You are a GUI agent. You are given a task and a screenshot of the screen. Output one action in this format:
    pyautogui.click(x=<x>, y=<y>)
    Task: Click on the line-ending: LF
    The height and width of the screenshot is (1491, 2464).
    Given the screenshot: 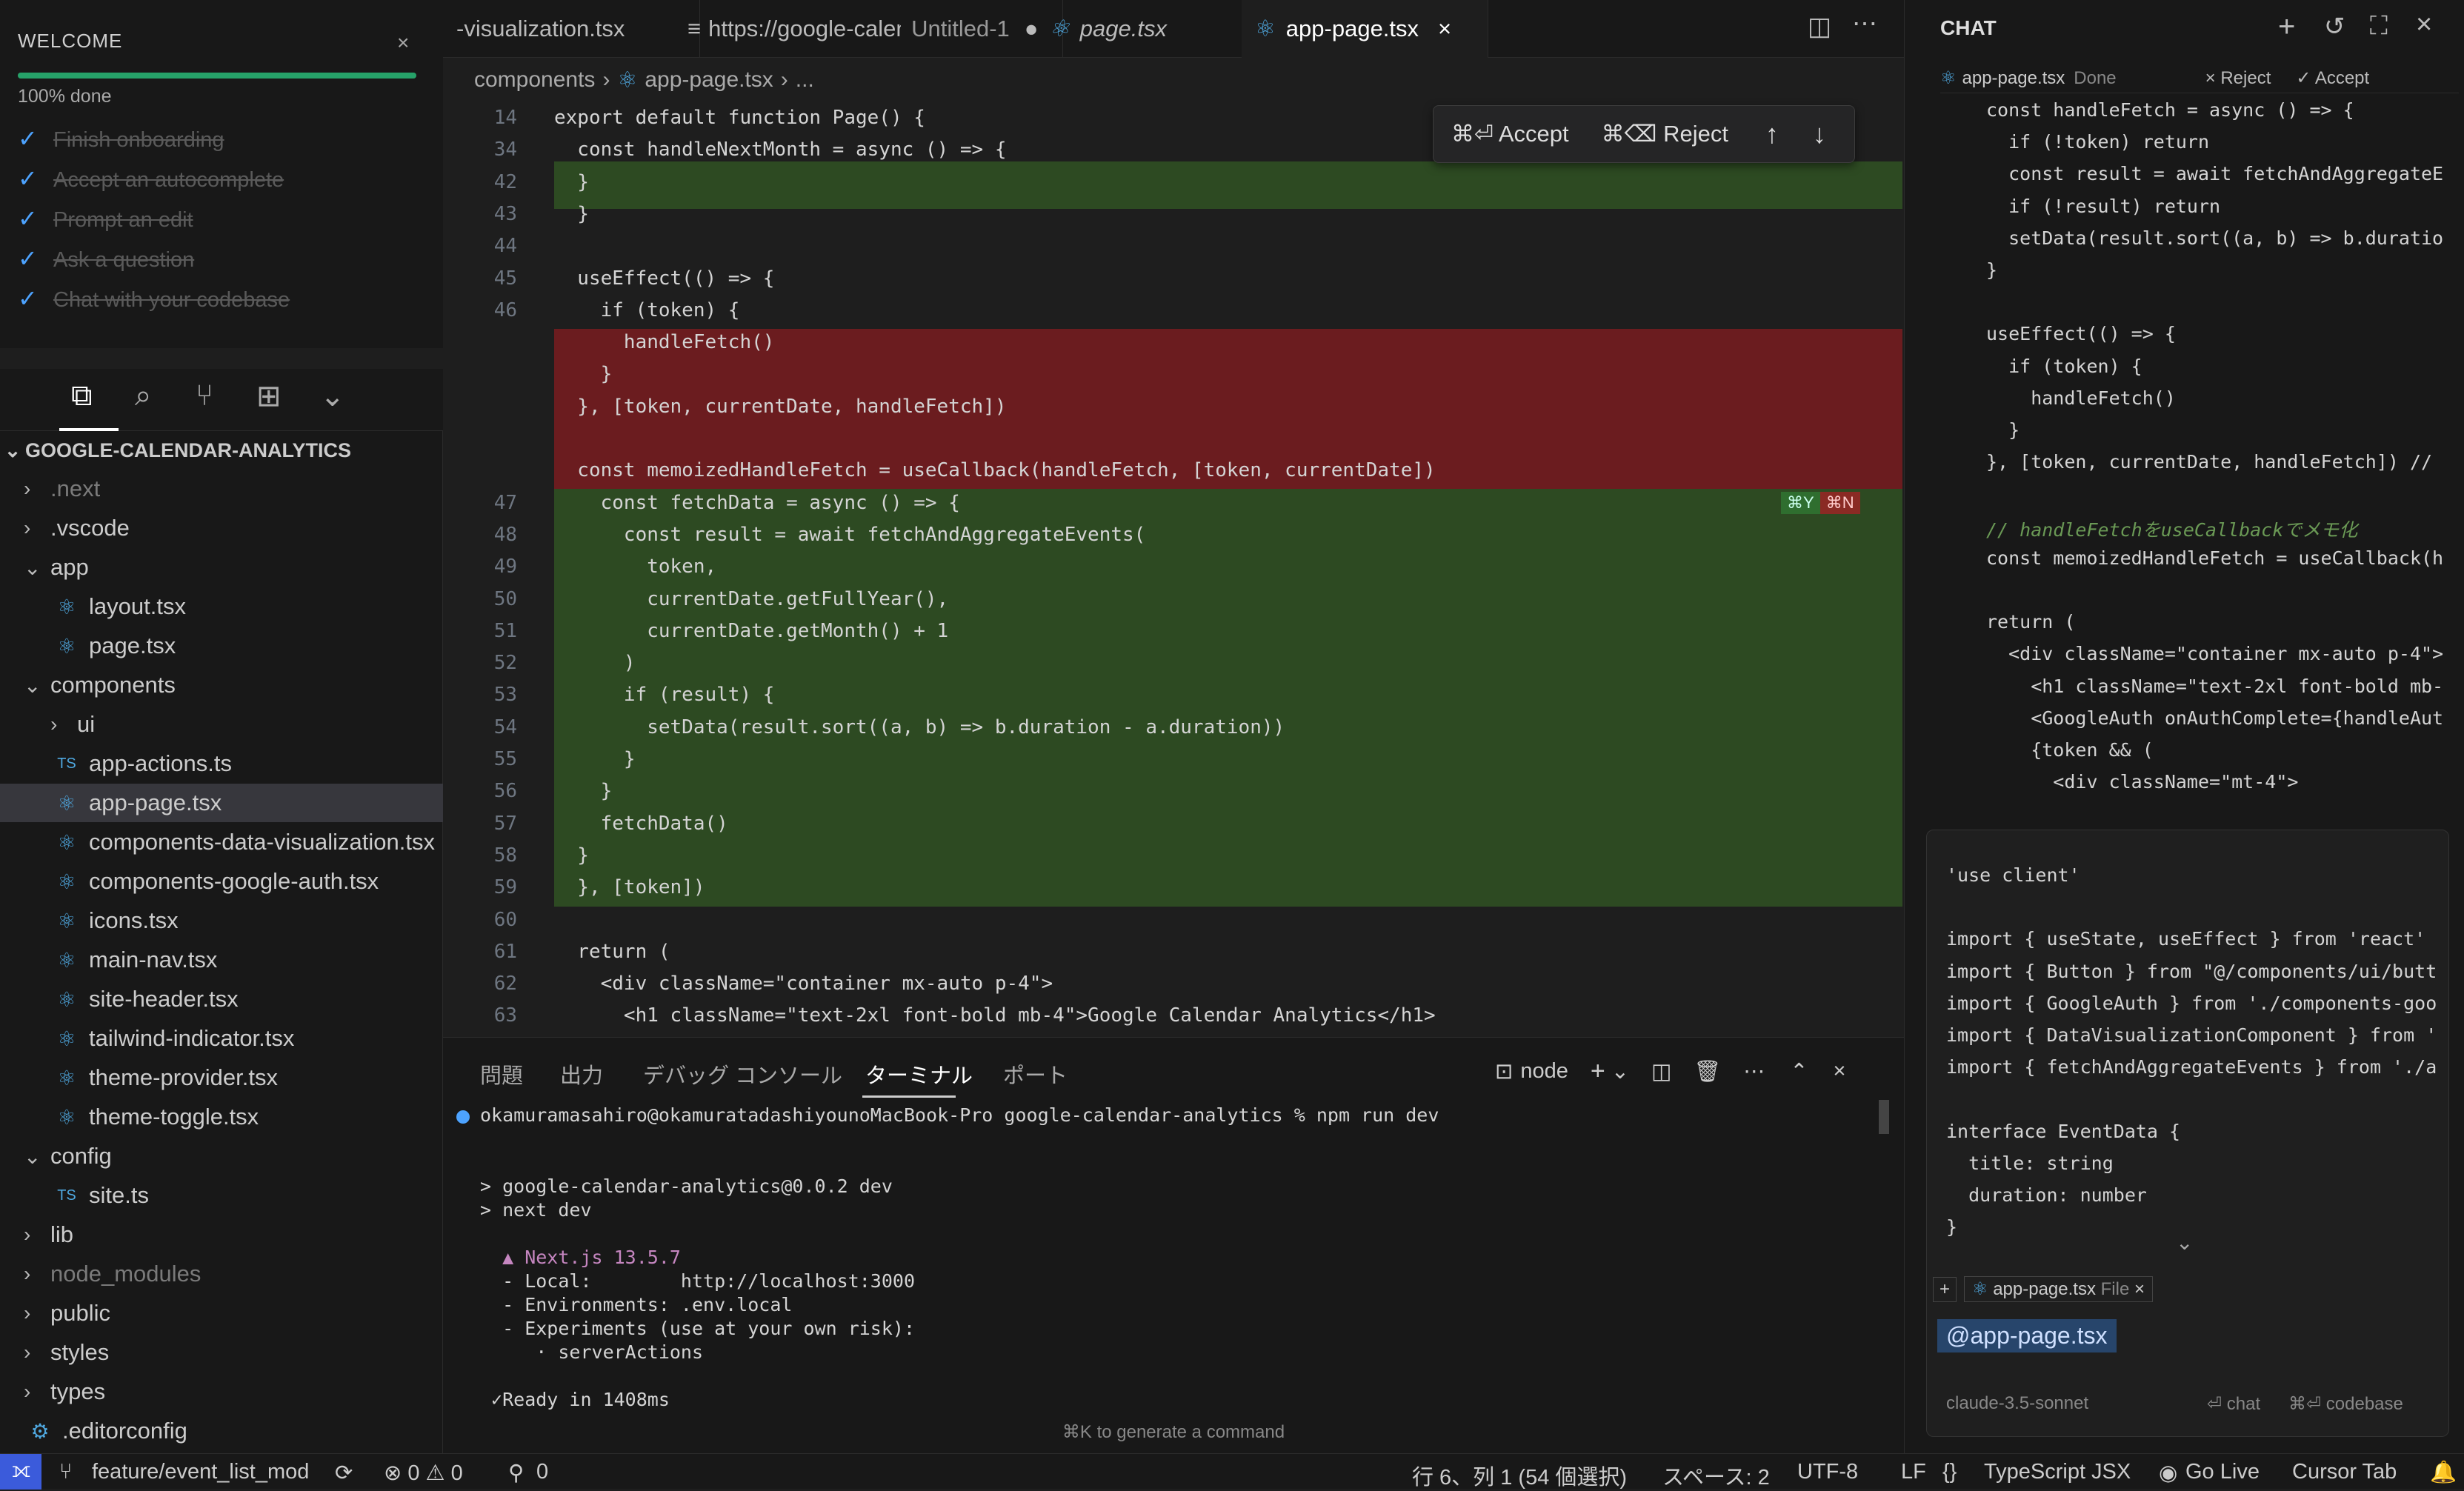 What is the action you would take?
    pyautogui.click(x=1914, y=1472)
    